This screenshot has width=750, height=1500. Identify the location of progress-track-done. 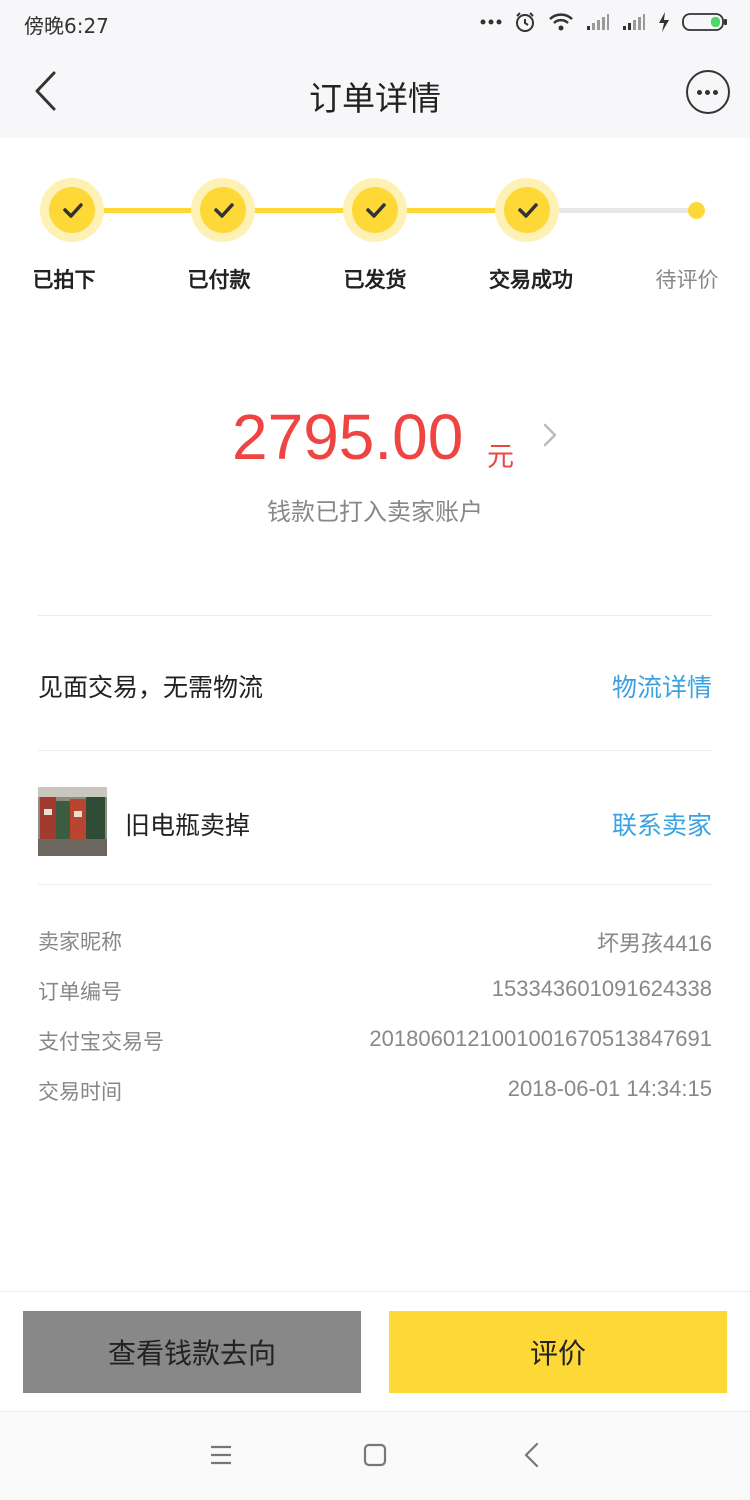
(299, 210).